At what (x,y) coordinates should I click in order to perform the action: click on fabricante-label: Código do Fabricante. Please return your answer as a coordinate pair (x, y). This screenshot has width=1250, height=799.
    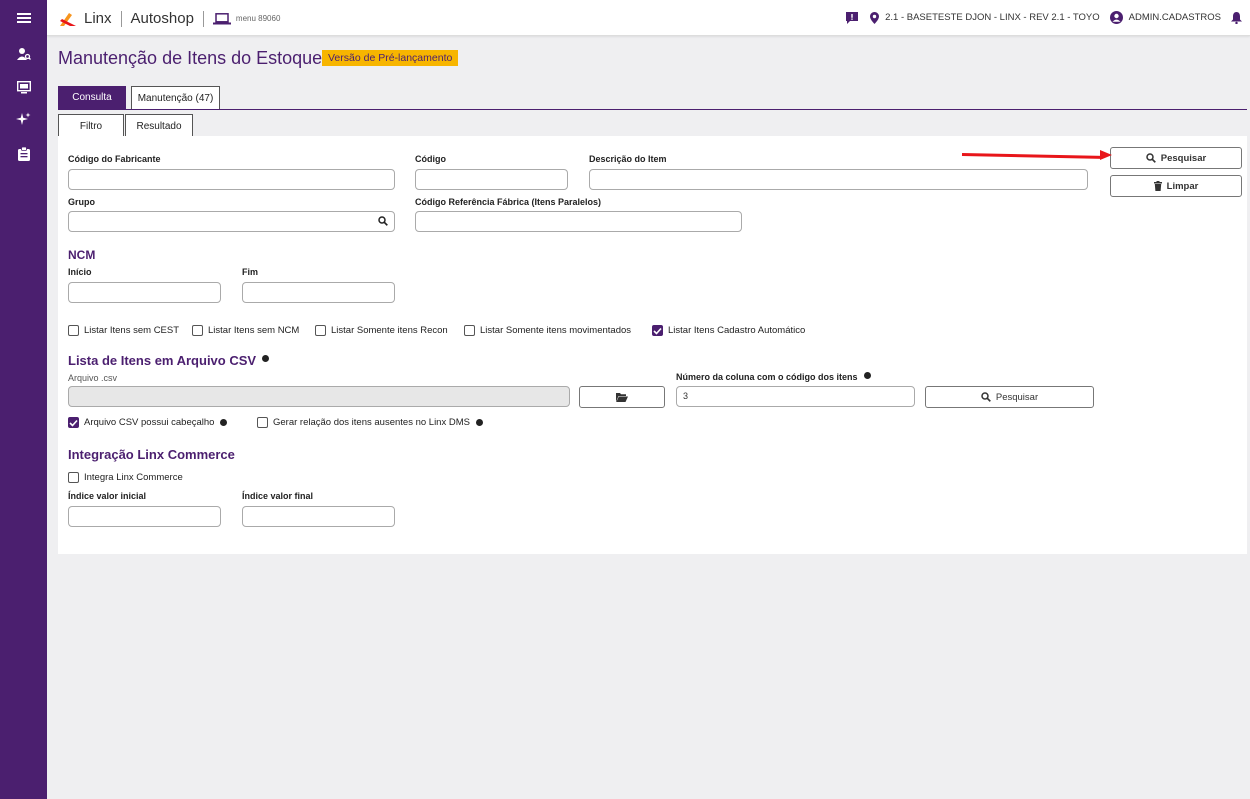
    Looking at the image, I should click on (114, 159).